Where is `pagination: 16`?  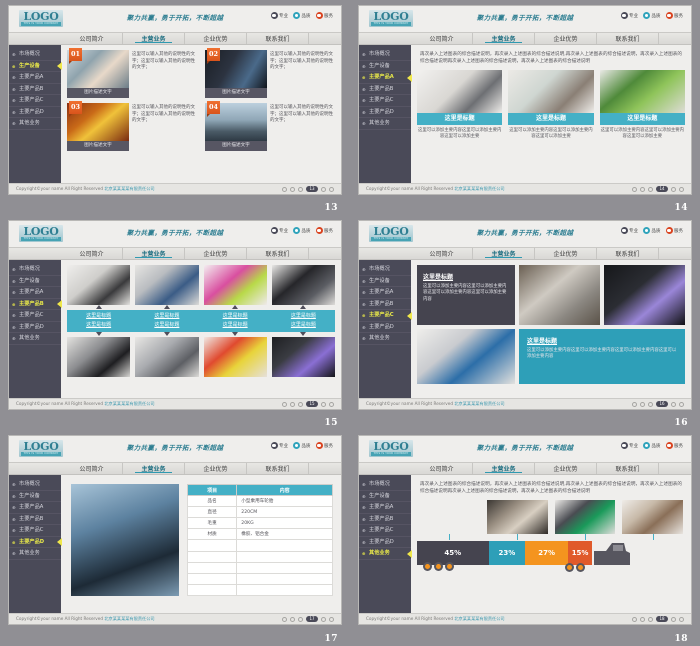
pagination: 16 is located at coordinates (658, 404).